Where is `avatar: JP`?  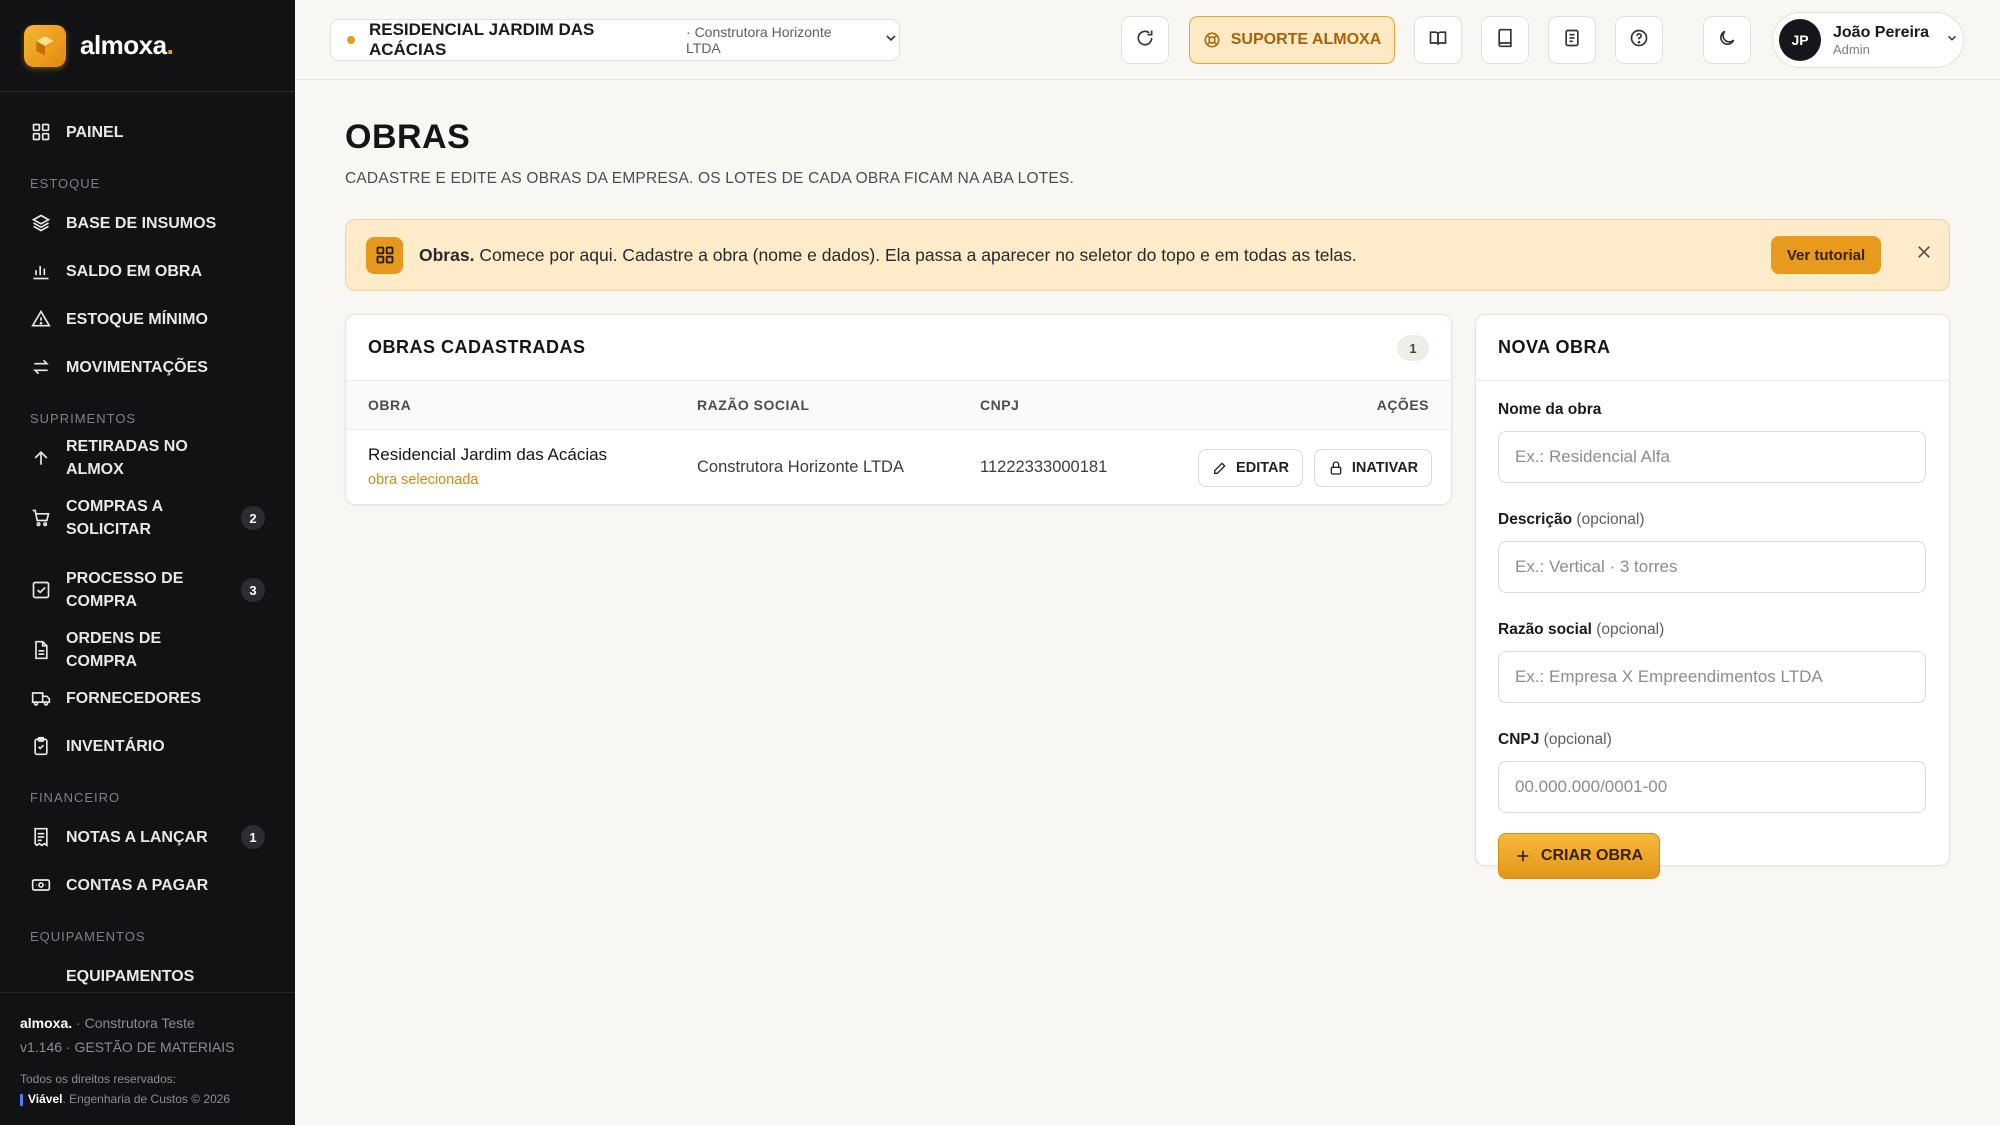
avatar: JP is located at coordinates (1800, 40).